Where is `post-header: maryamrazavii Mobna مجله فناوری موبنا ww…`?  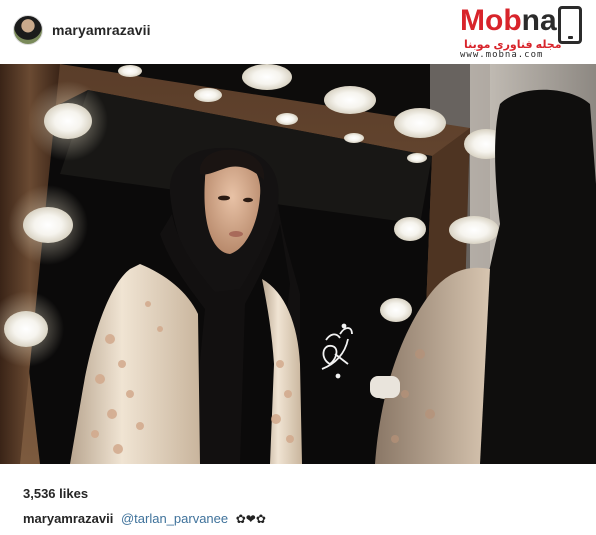
post-header: maryamrazavii Mobna مجله فناوری موبنا ww… is located at coordinates (298, 32).